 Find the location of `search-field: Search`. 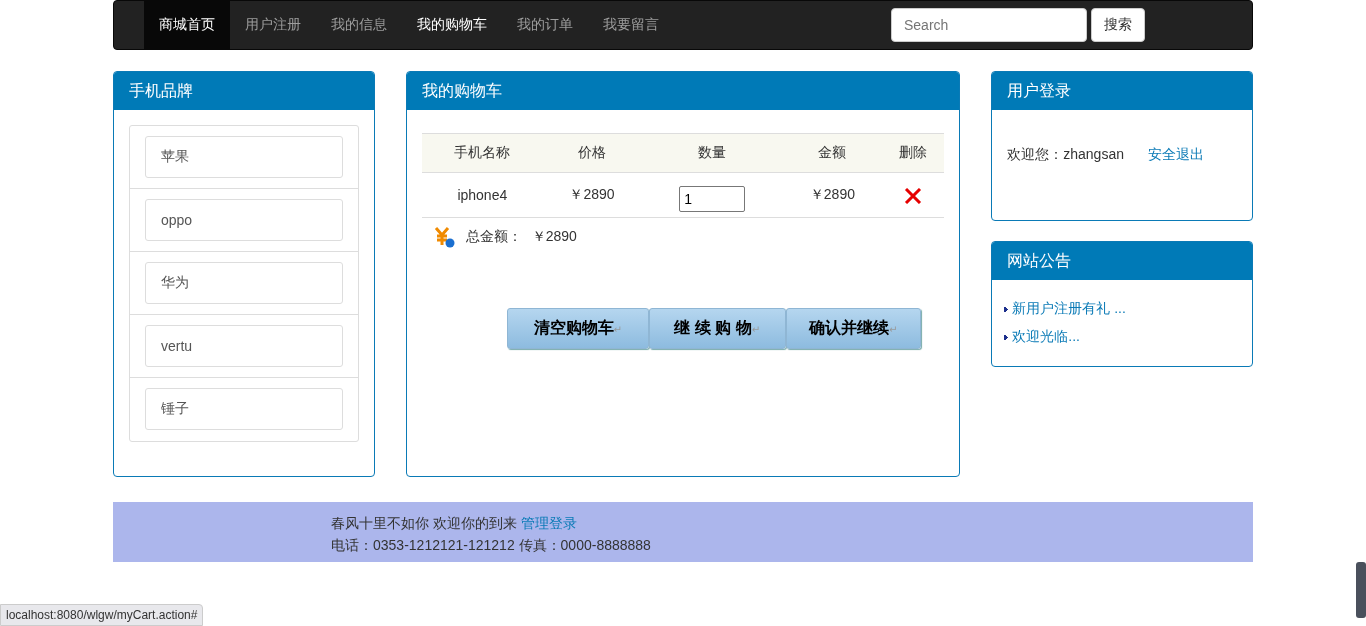

search-field: Search is located at coordinates (989, 25).